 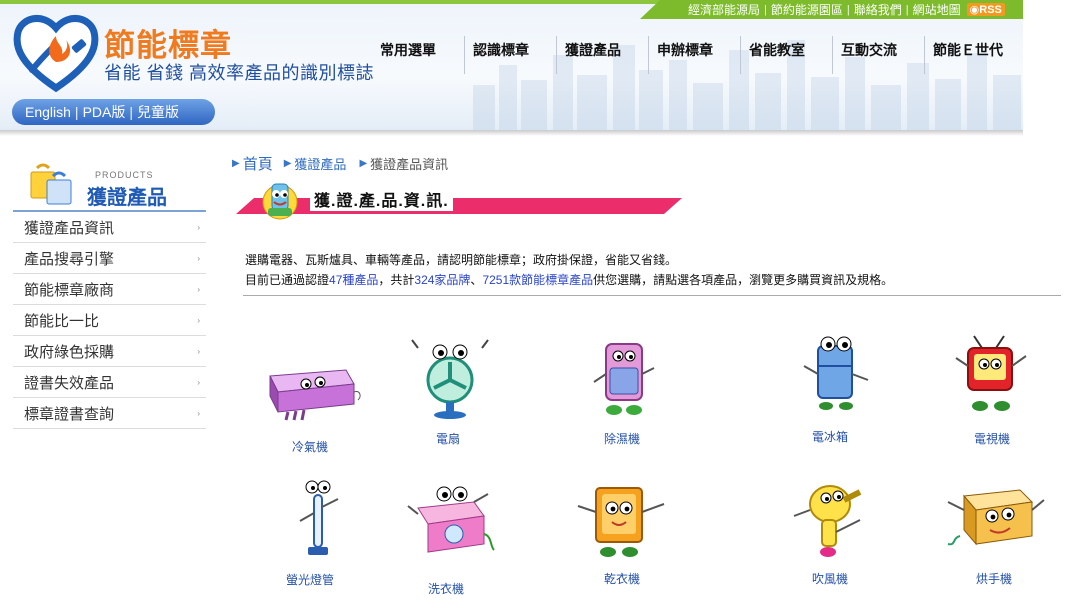 I want to click on breadcrumb-category: 獲證產品, so click(x=320, y=163).